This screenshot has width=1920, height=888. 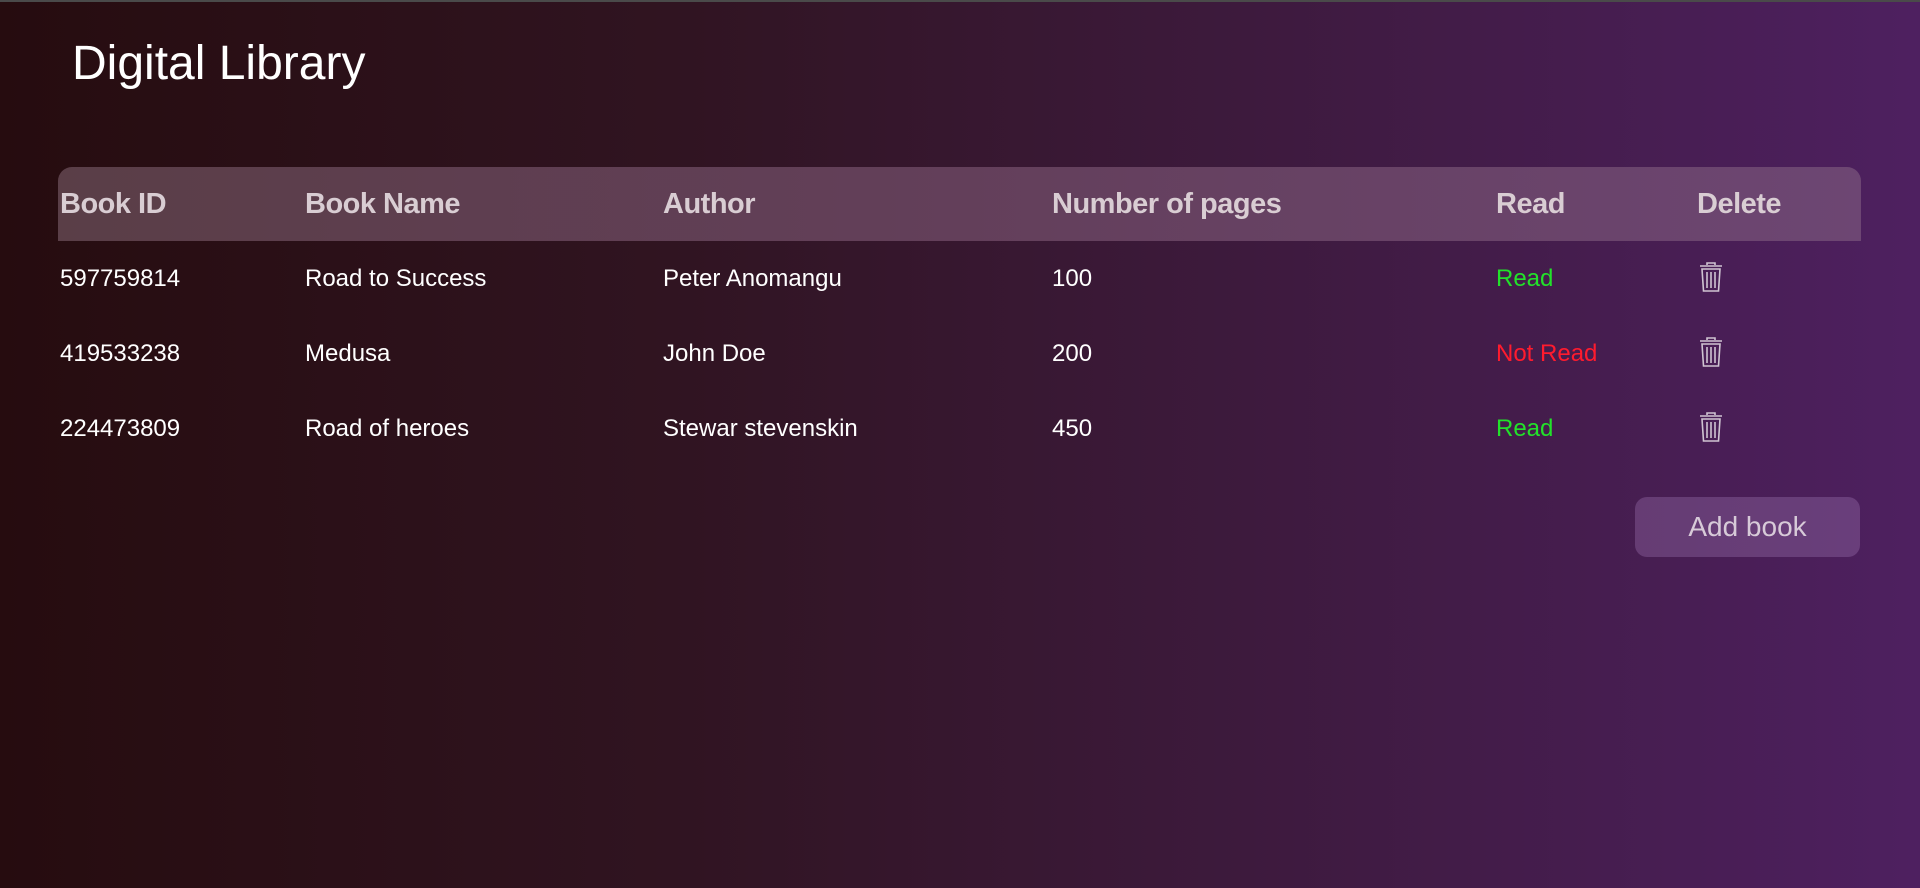 I want to click on column-header-author: Author, so click(x=709, y=203).